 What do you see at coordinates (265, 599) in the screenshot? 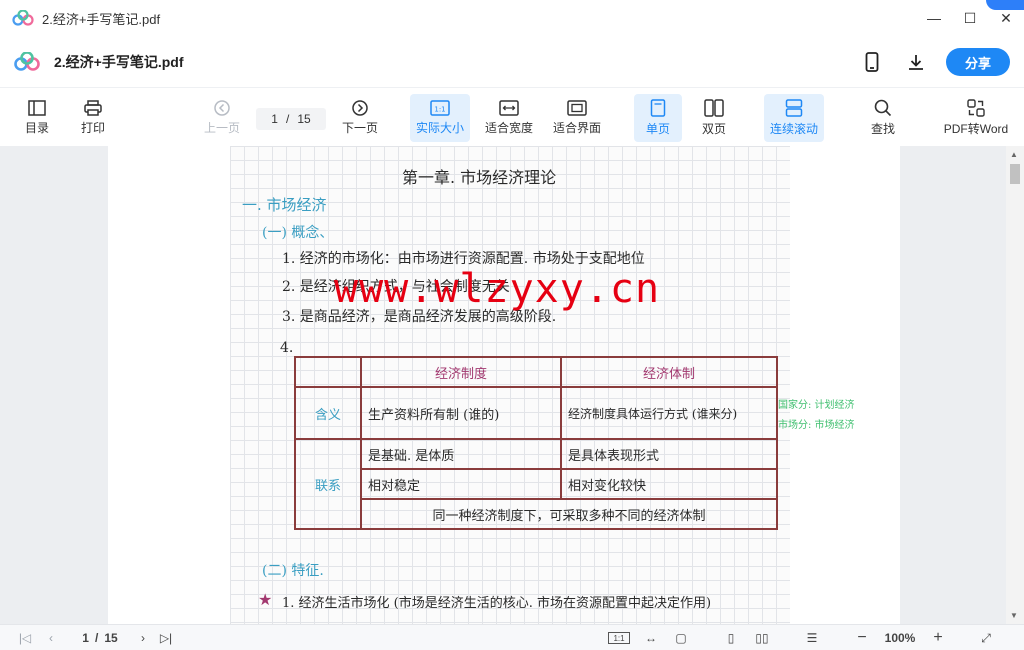
I see `star-icon: ★` at bounding box center [265, 599].